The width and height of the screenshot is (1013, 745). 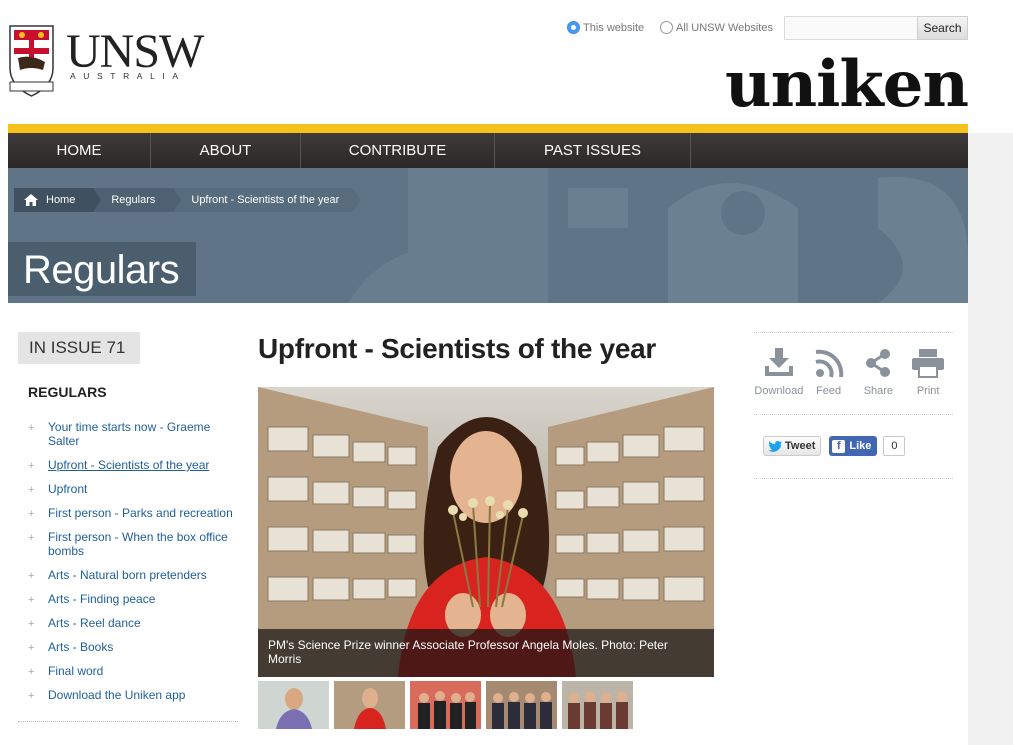 What do you see at coordinates (79, 150) in the screenshot?
I see `nav-item-home: HOME` at bounding box center [79, 150].